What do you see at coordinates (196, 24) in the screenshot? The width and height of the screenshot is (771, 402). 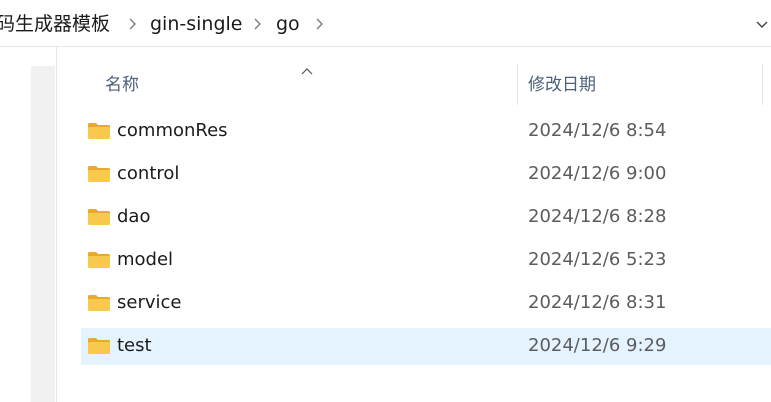 I see `breadcrumb-item-gin-single: gin-single` at bounding box center [196, 24].